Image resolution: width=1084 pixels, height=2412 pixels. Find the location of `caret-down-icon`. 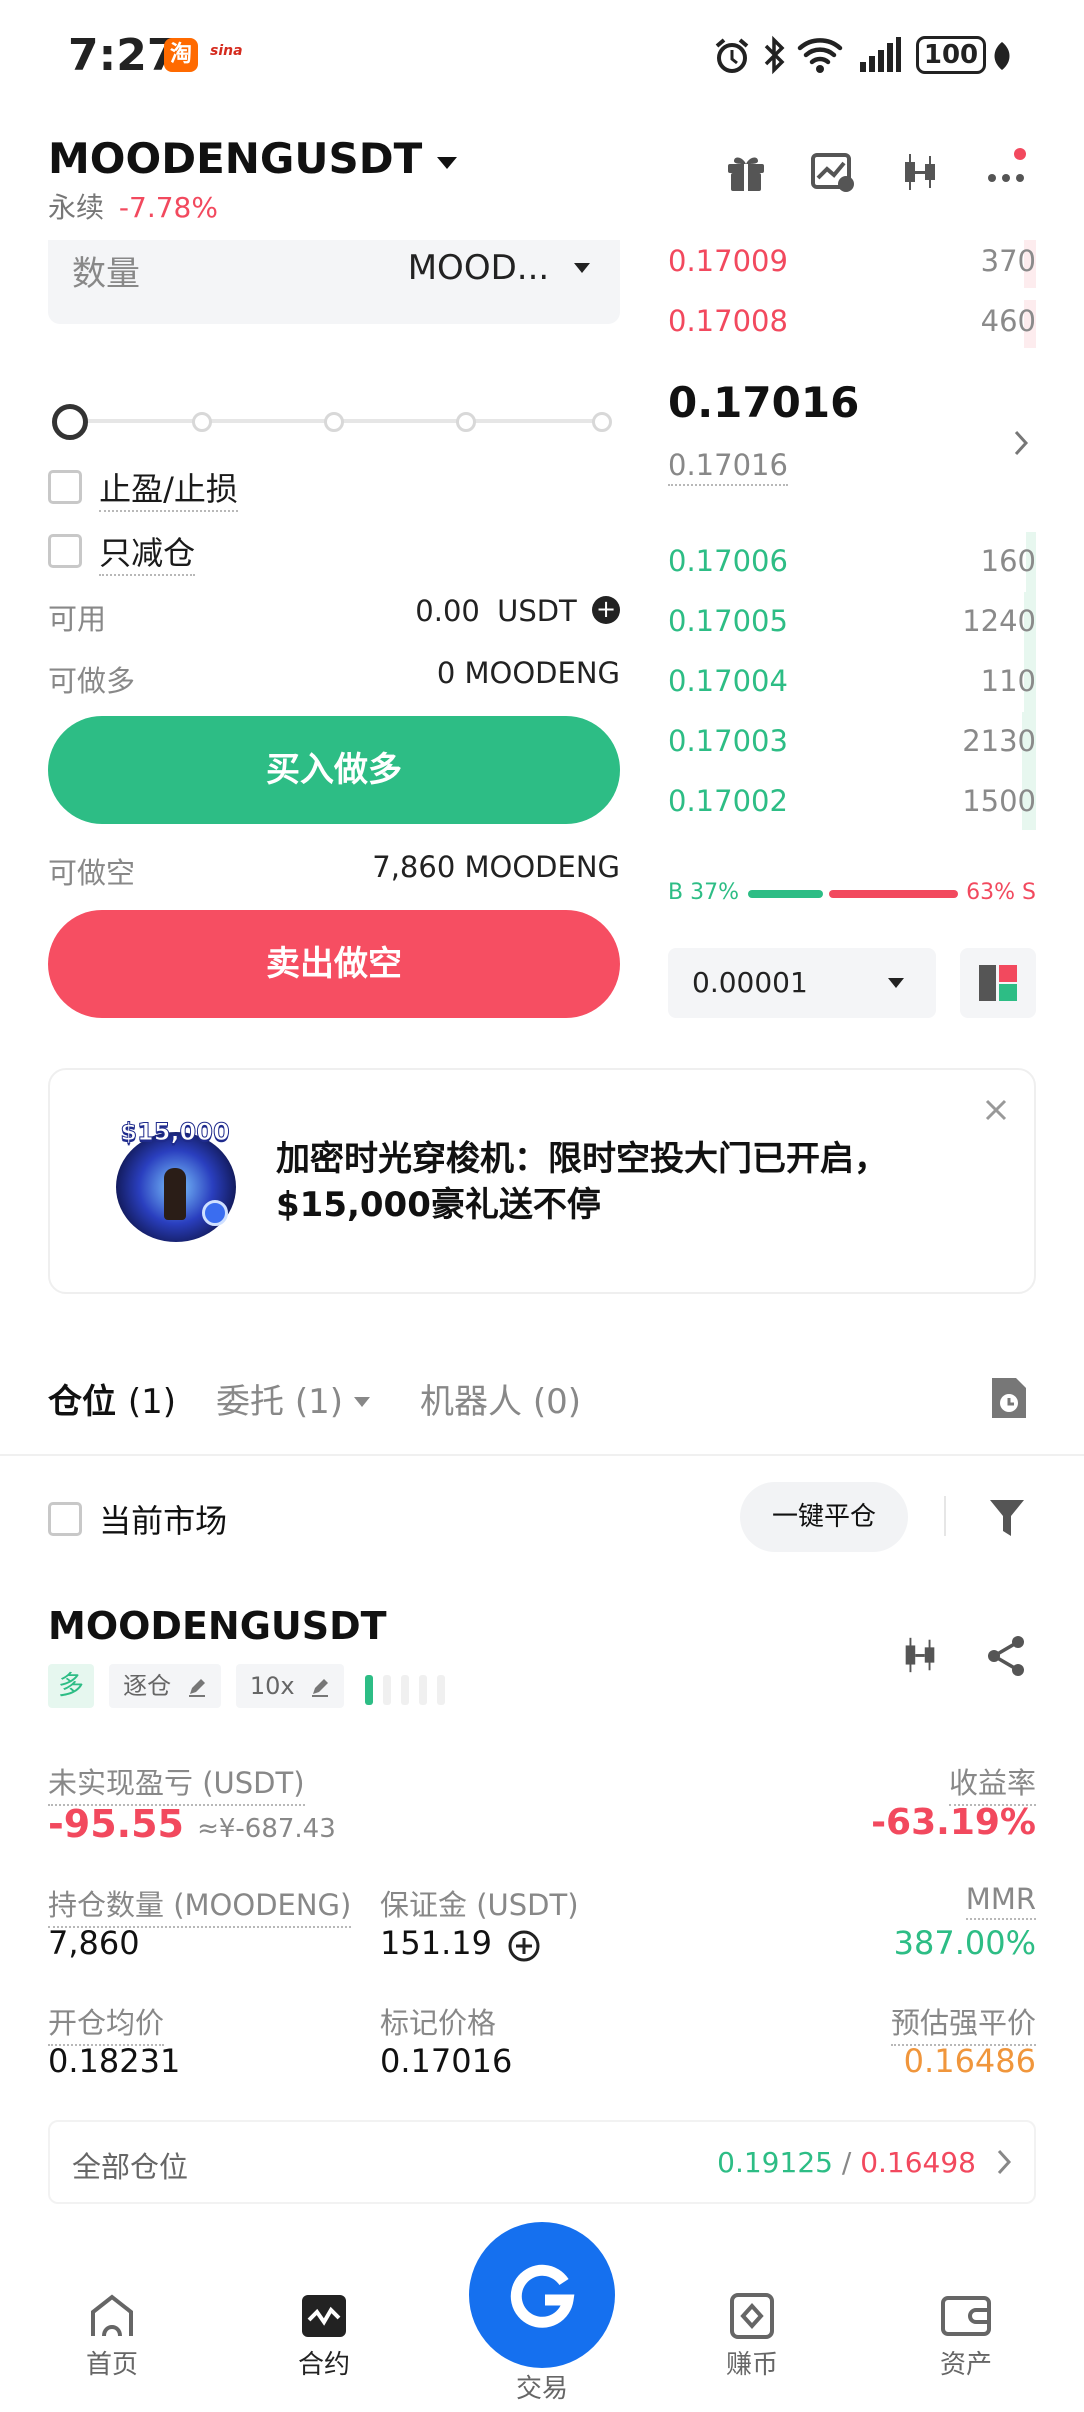

caret-down-icon is located at coordinates (582, 268).